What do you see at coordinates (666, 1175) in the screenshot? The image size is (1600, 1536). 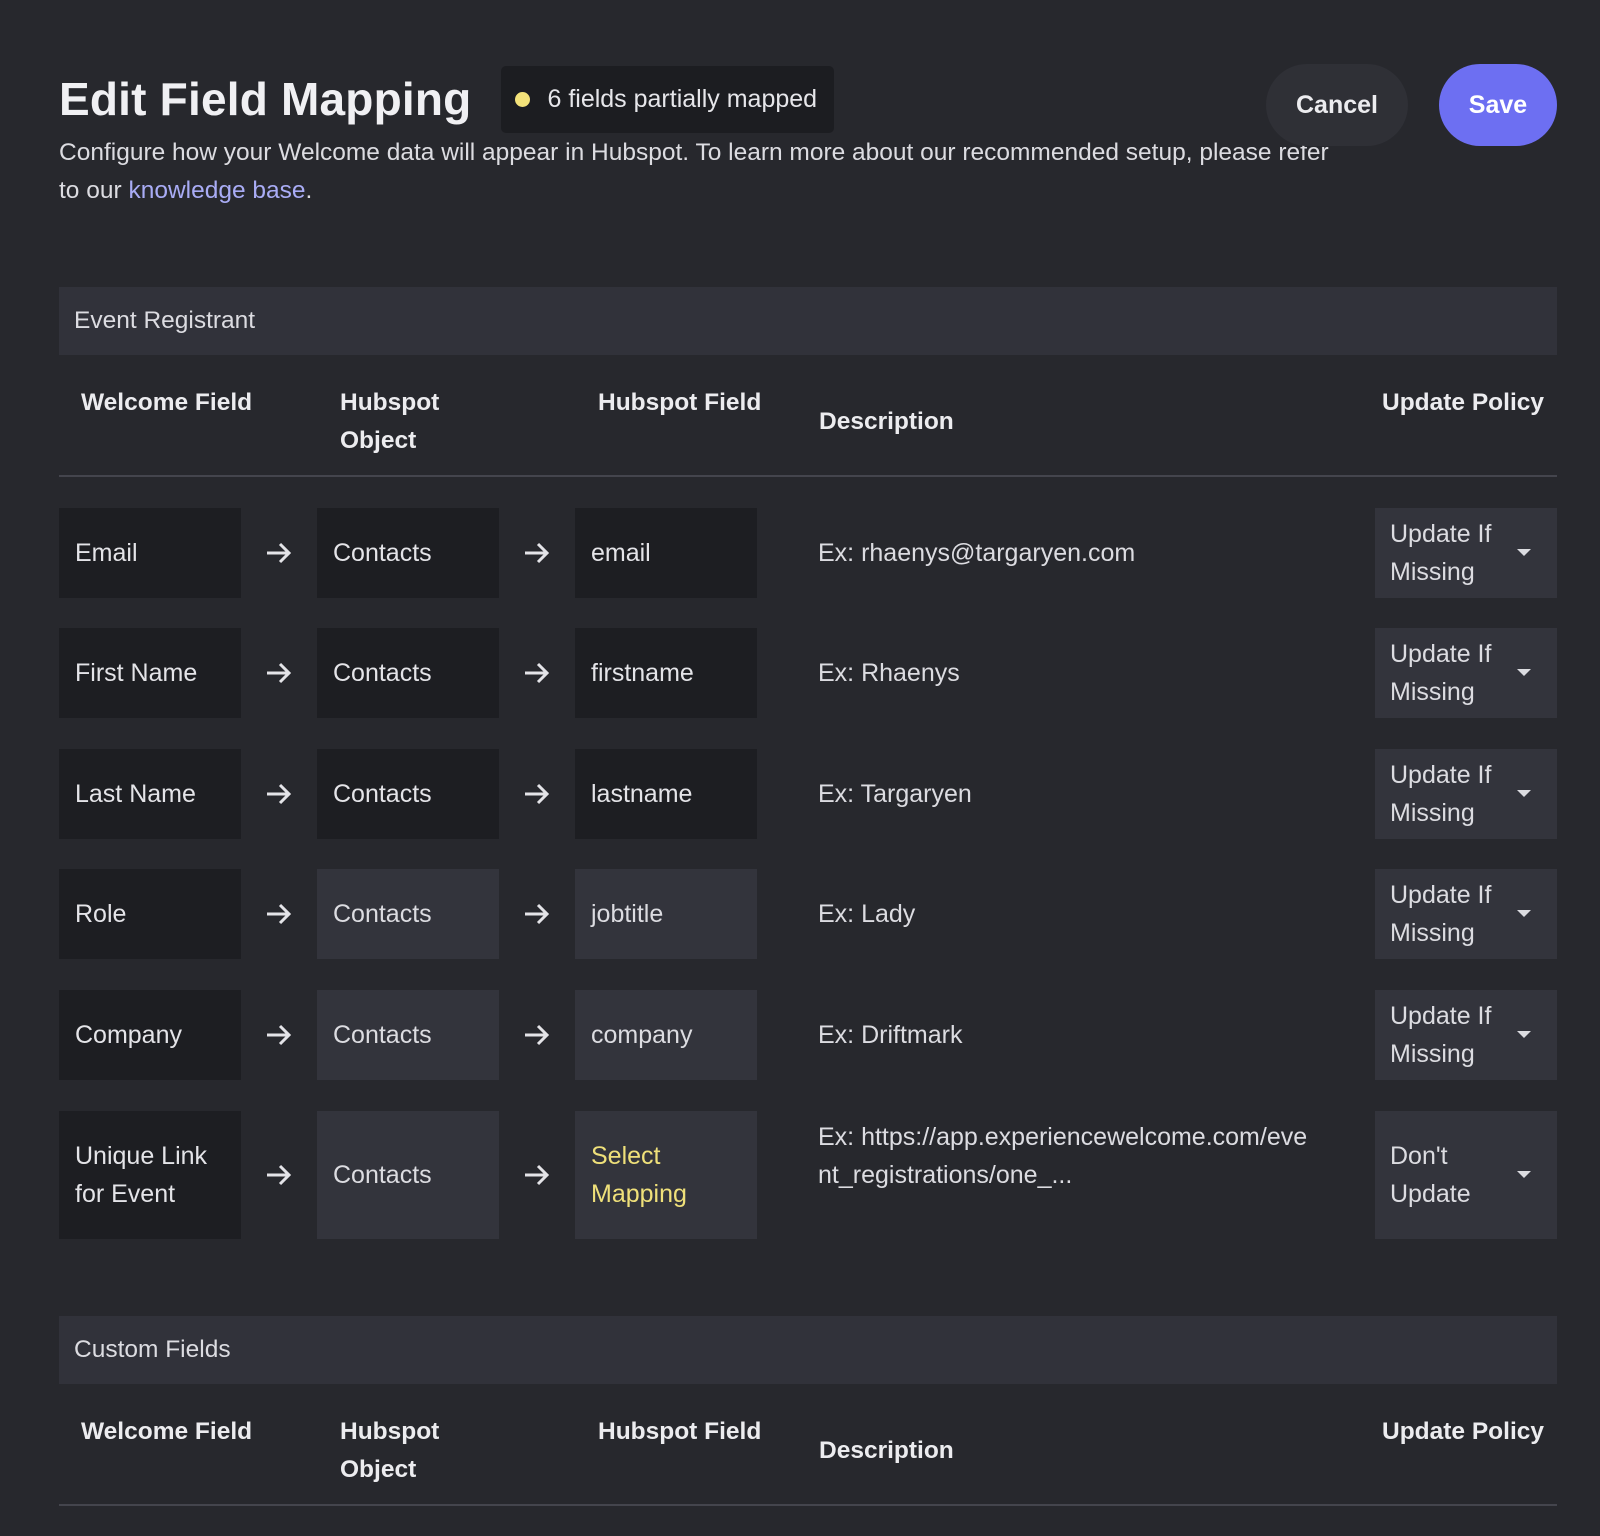 I see `select-mapping-field: Select Mapping` at bounding box center [666, 1175].